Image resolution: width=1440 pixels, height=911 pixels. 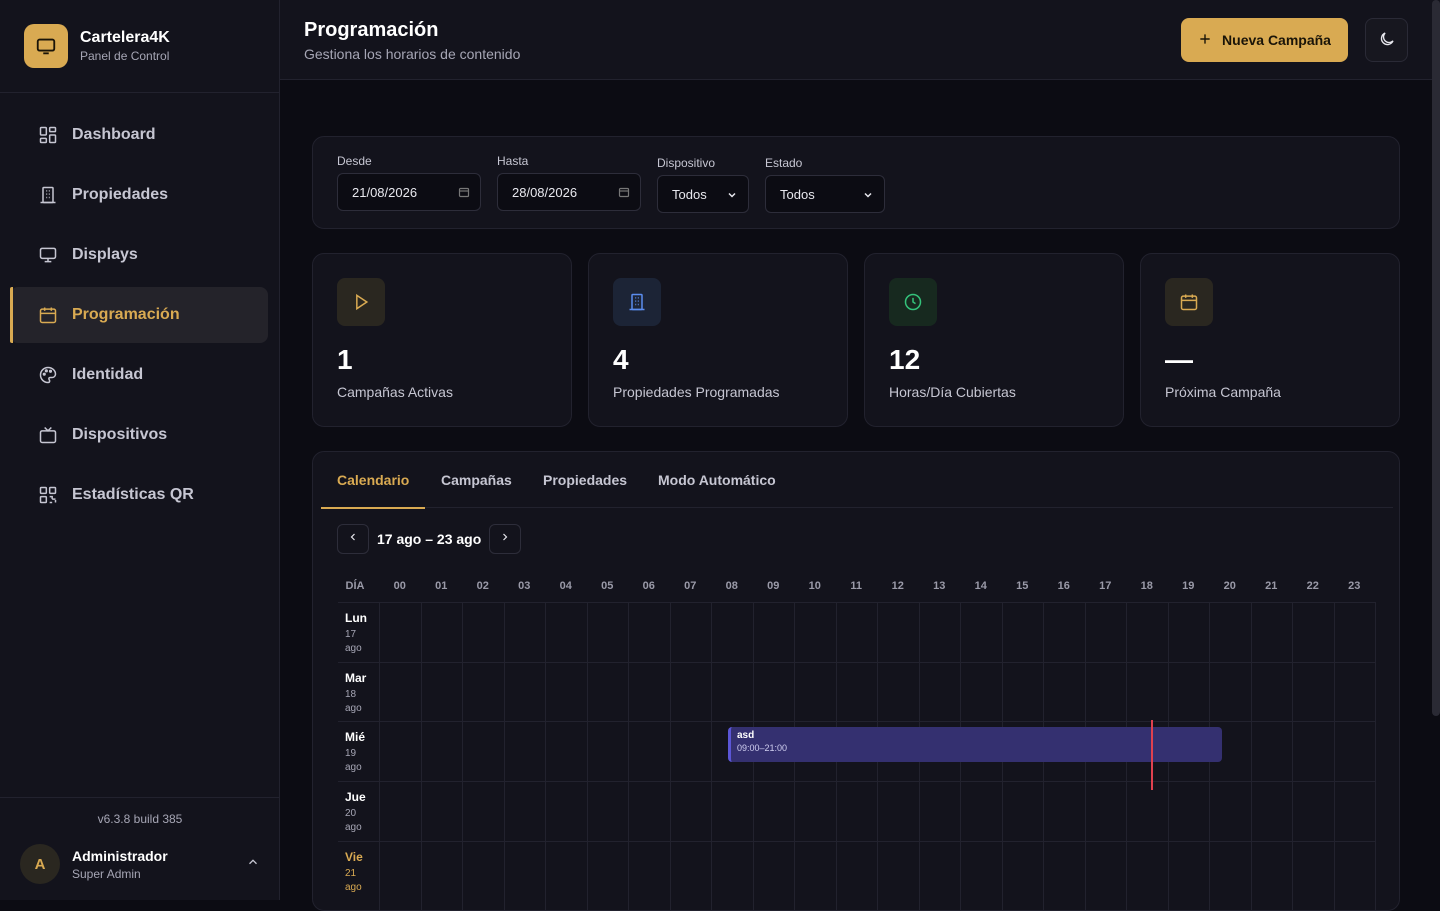 I want to click on tv-icon, so click(x=48, y=435).